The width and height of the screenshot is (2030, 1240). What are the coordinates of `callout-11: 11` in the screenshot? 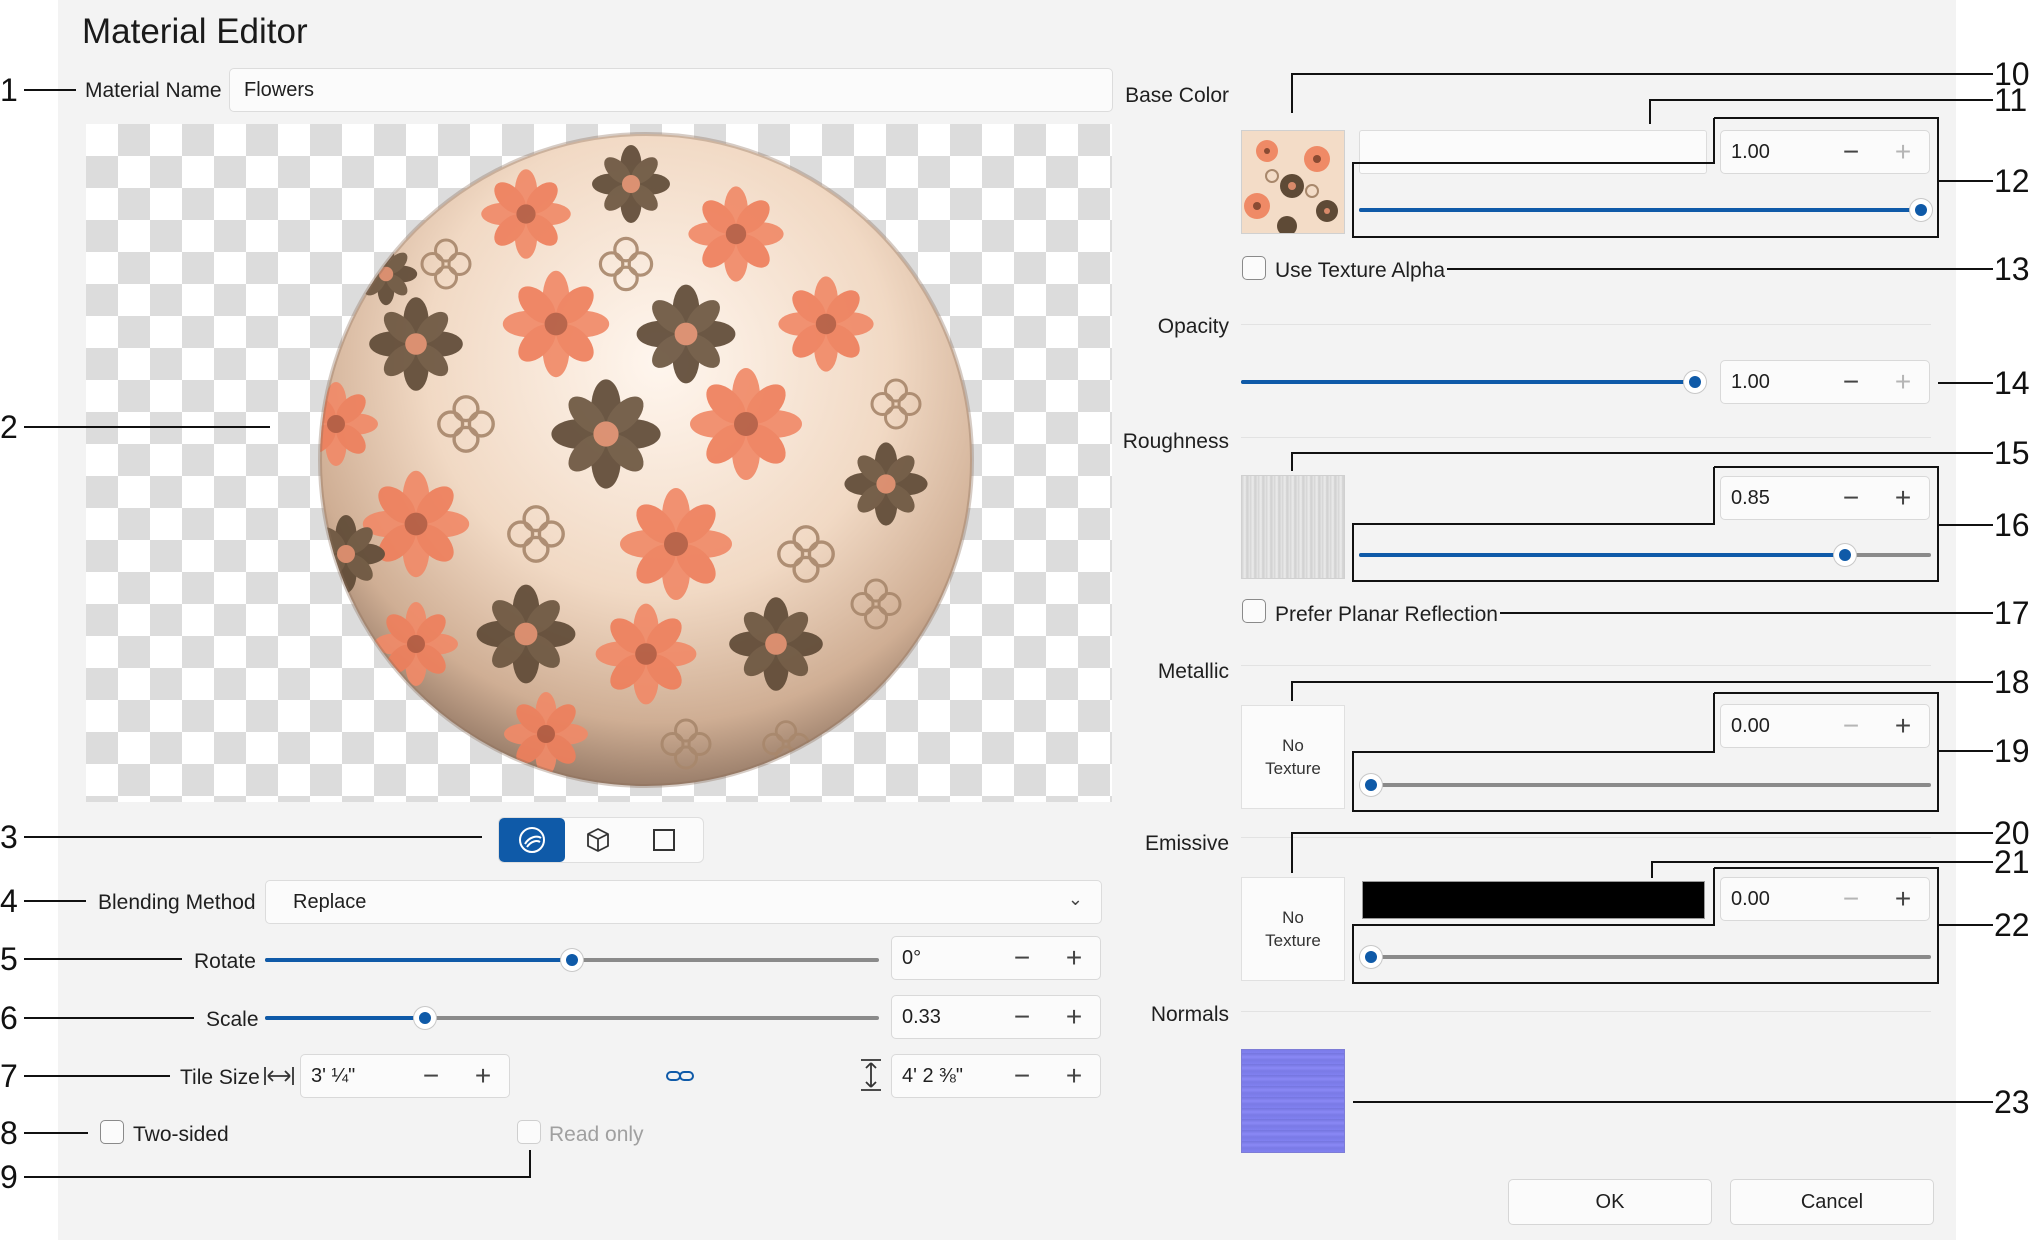 It's located at (2011, 100).